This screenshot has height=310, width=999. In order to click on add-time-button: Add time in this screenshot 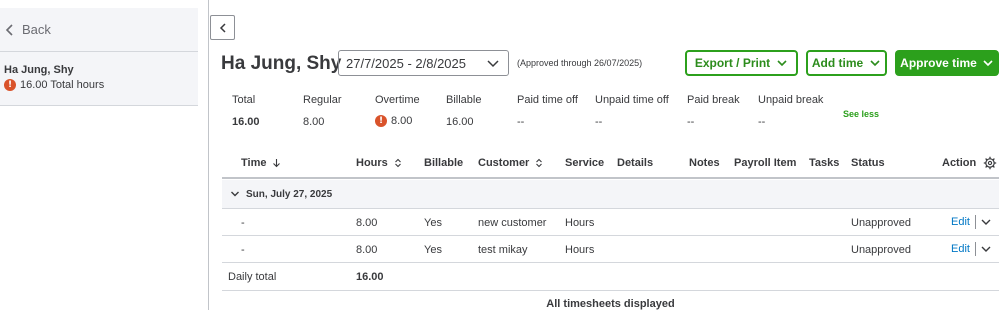, I will do `click(846, 63)`.